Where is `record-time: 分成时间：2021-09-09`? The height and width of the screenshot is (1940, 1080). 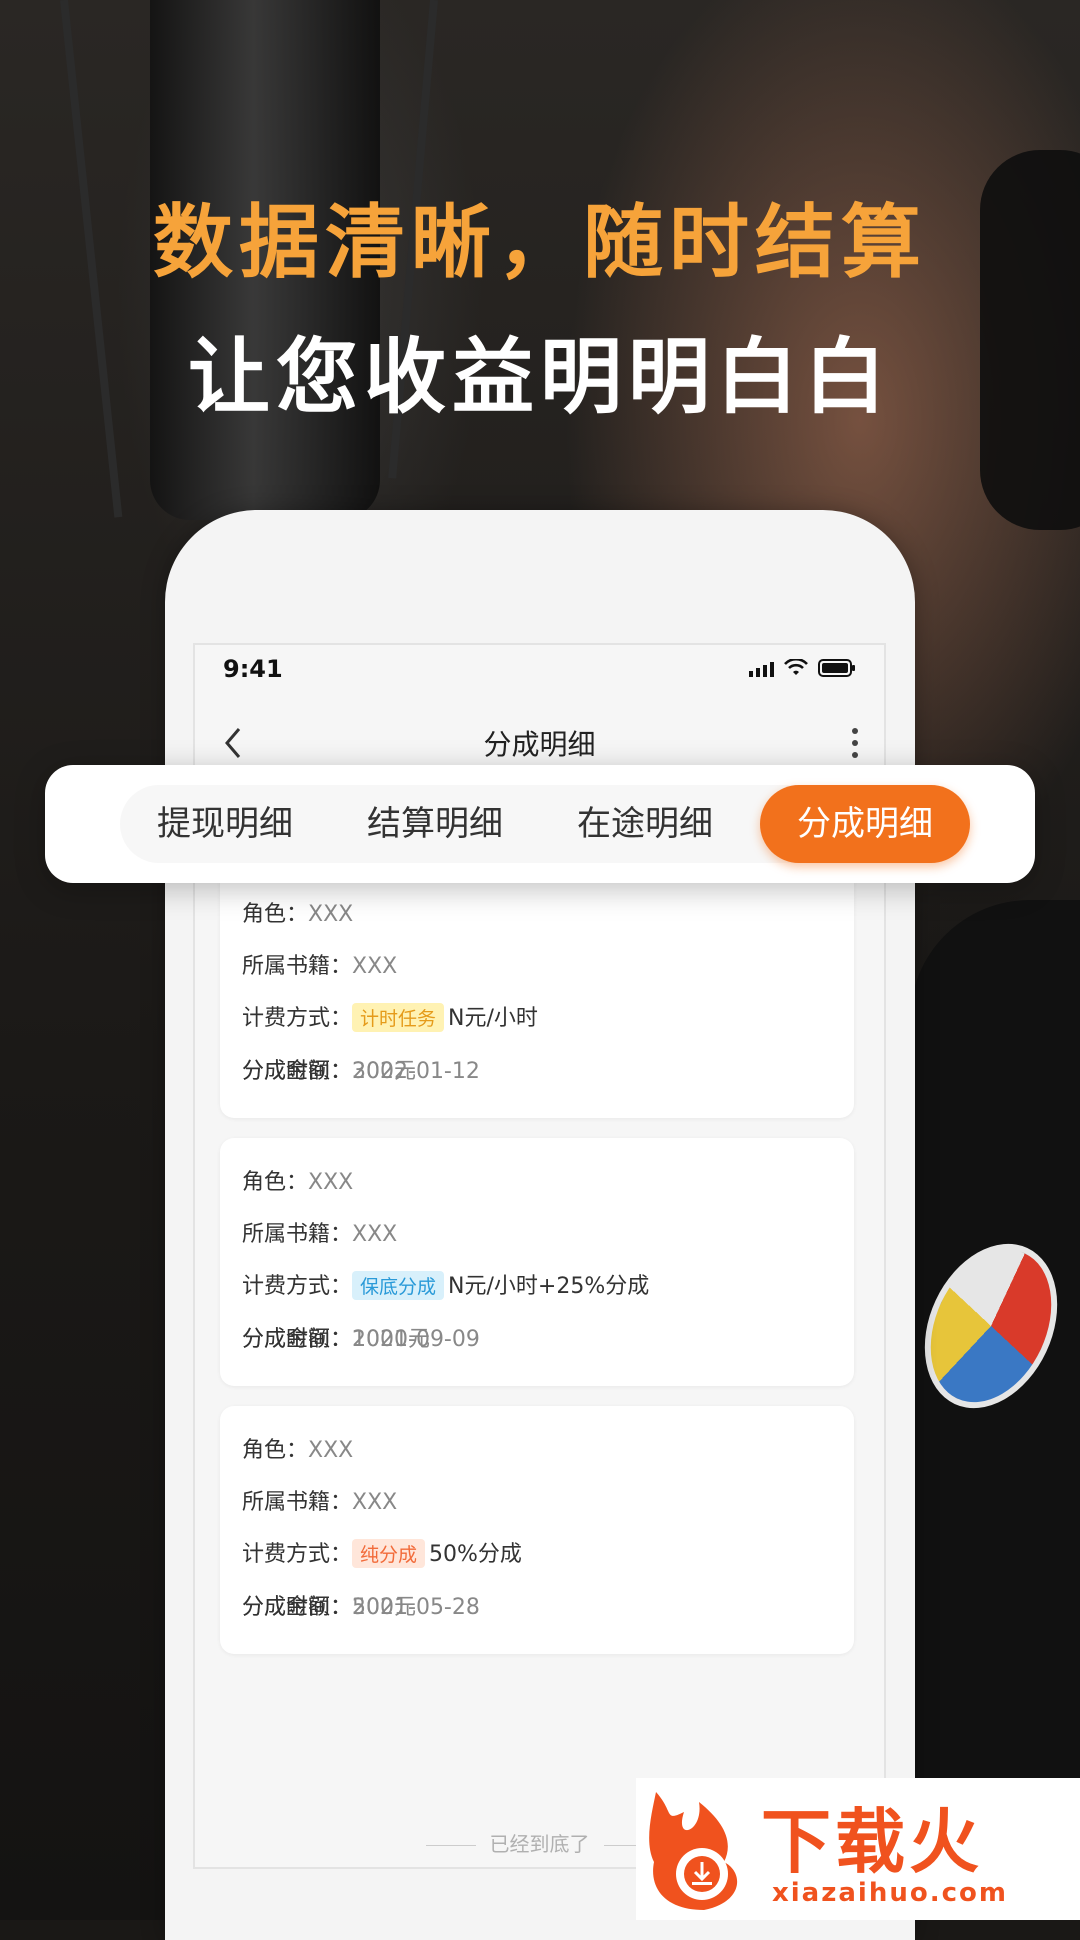 record-time: 分成时间：2021-09-09 is located at coordinates (361, 1339).